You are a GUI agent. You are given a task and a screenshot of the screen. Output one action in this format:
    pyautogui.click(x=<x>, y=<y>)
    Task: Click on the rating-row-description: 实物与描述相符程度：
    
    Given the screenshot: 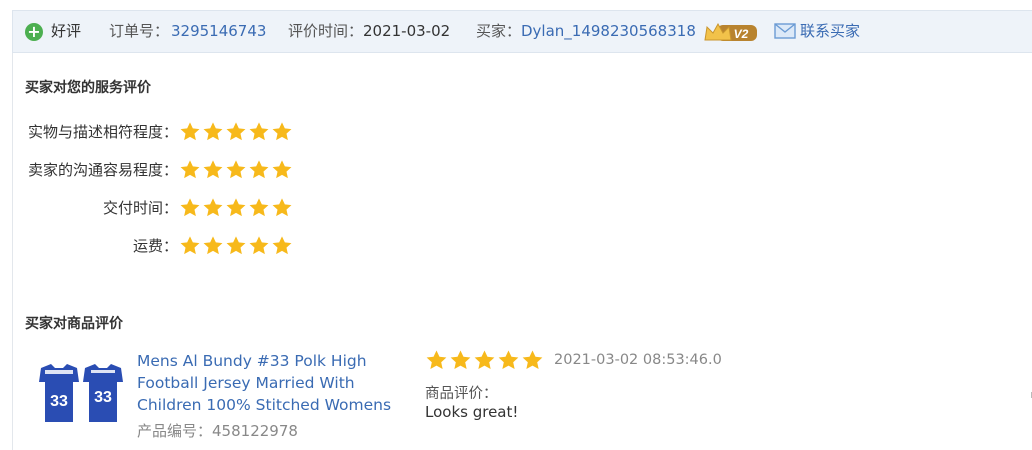 What is the action you would take?
    pyautogui.click(x=95, y=132)
    